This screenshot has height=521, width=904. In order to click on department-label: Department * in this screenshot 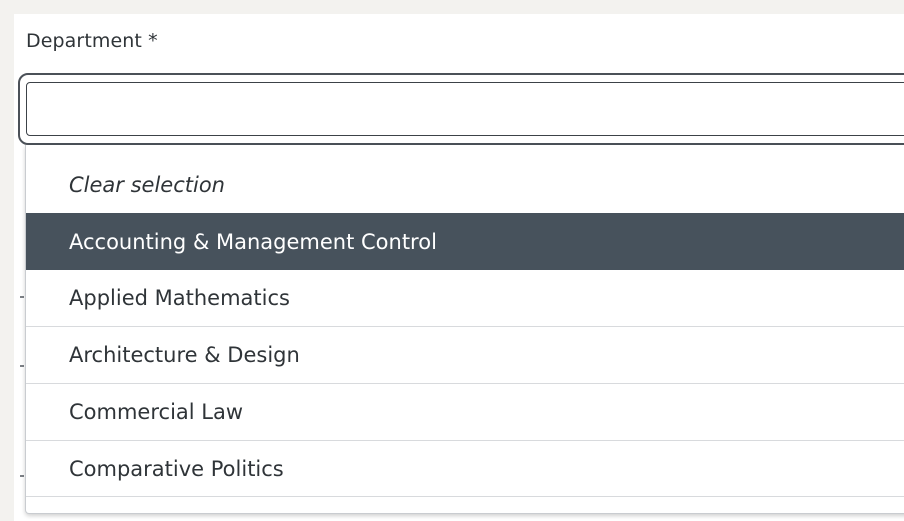, I will do `click(92, 41)`.